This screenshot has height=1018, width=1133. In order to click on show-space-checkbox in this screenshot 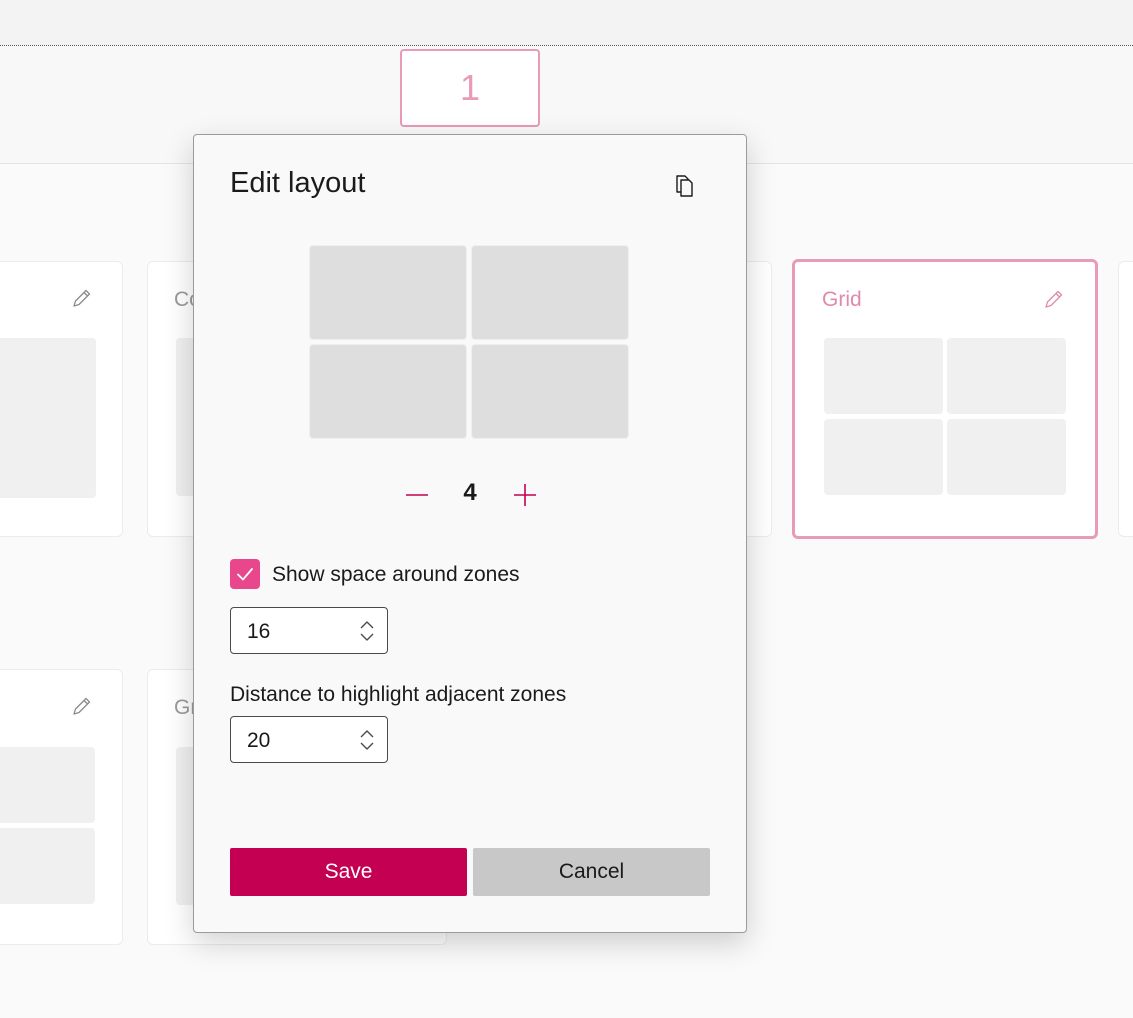, I will do `click(245, 574)`.